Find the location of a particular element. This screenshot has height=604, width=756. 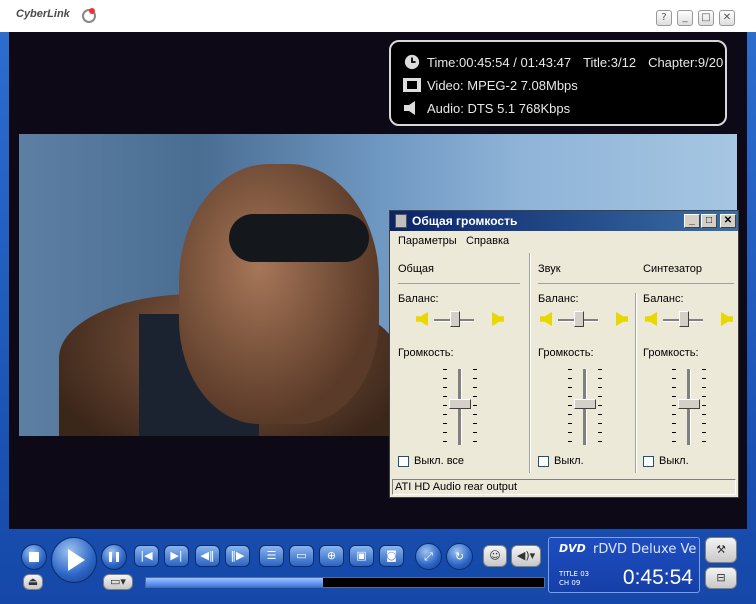

expand-icon: ⊟ is located at coordinates (721, 577).